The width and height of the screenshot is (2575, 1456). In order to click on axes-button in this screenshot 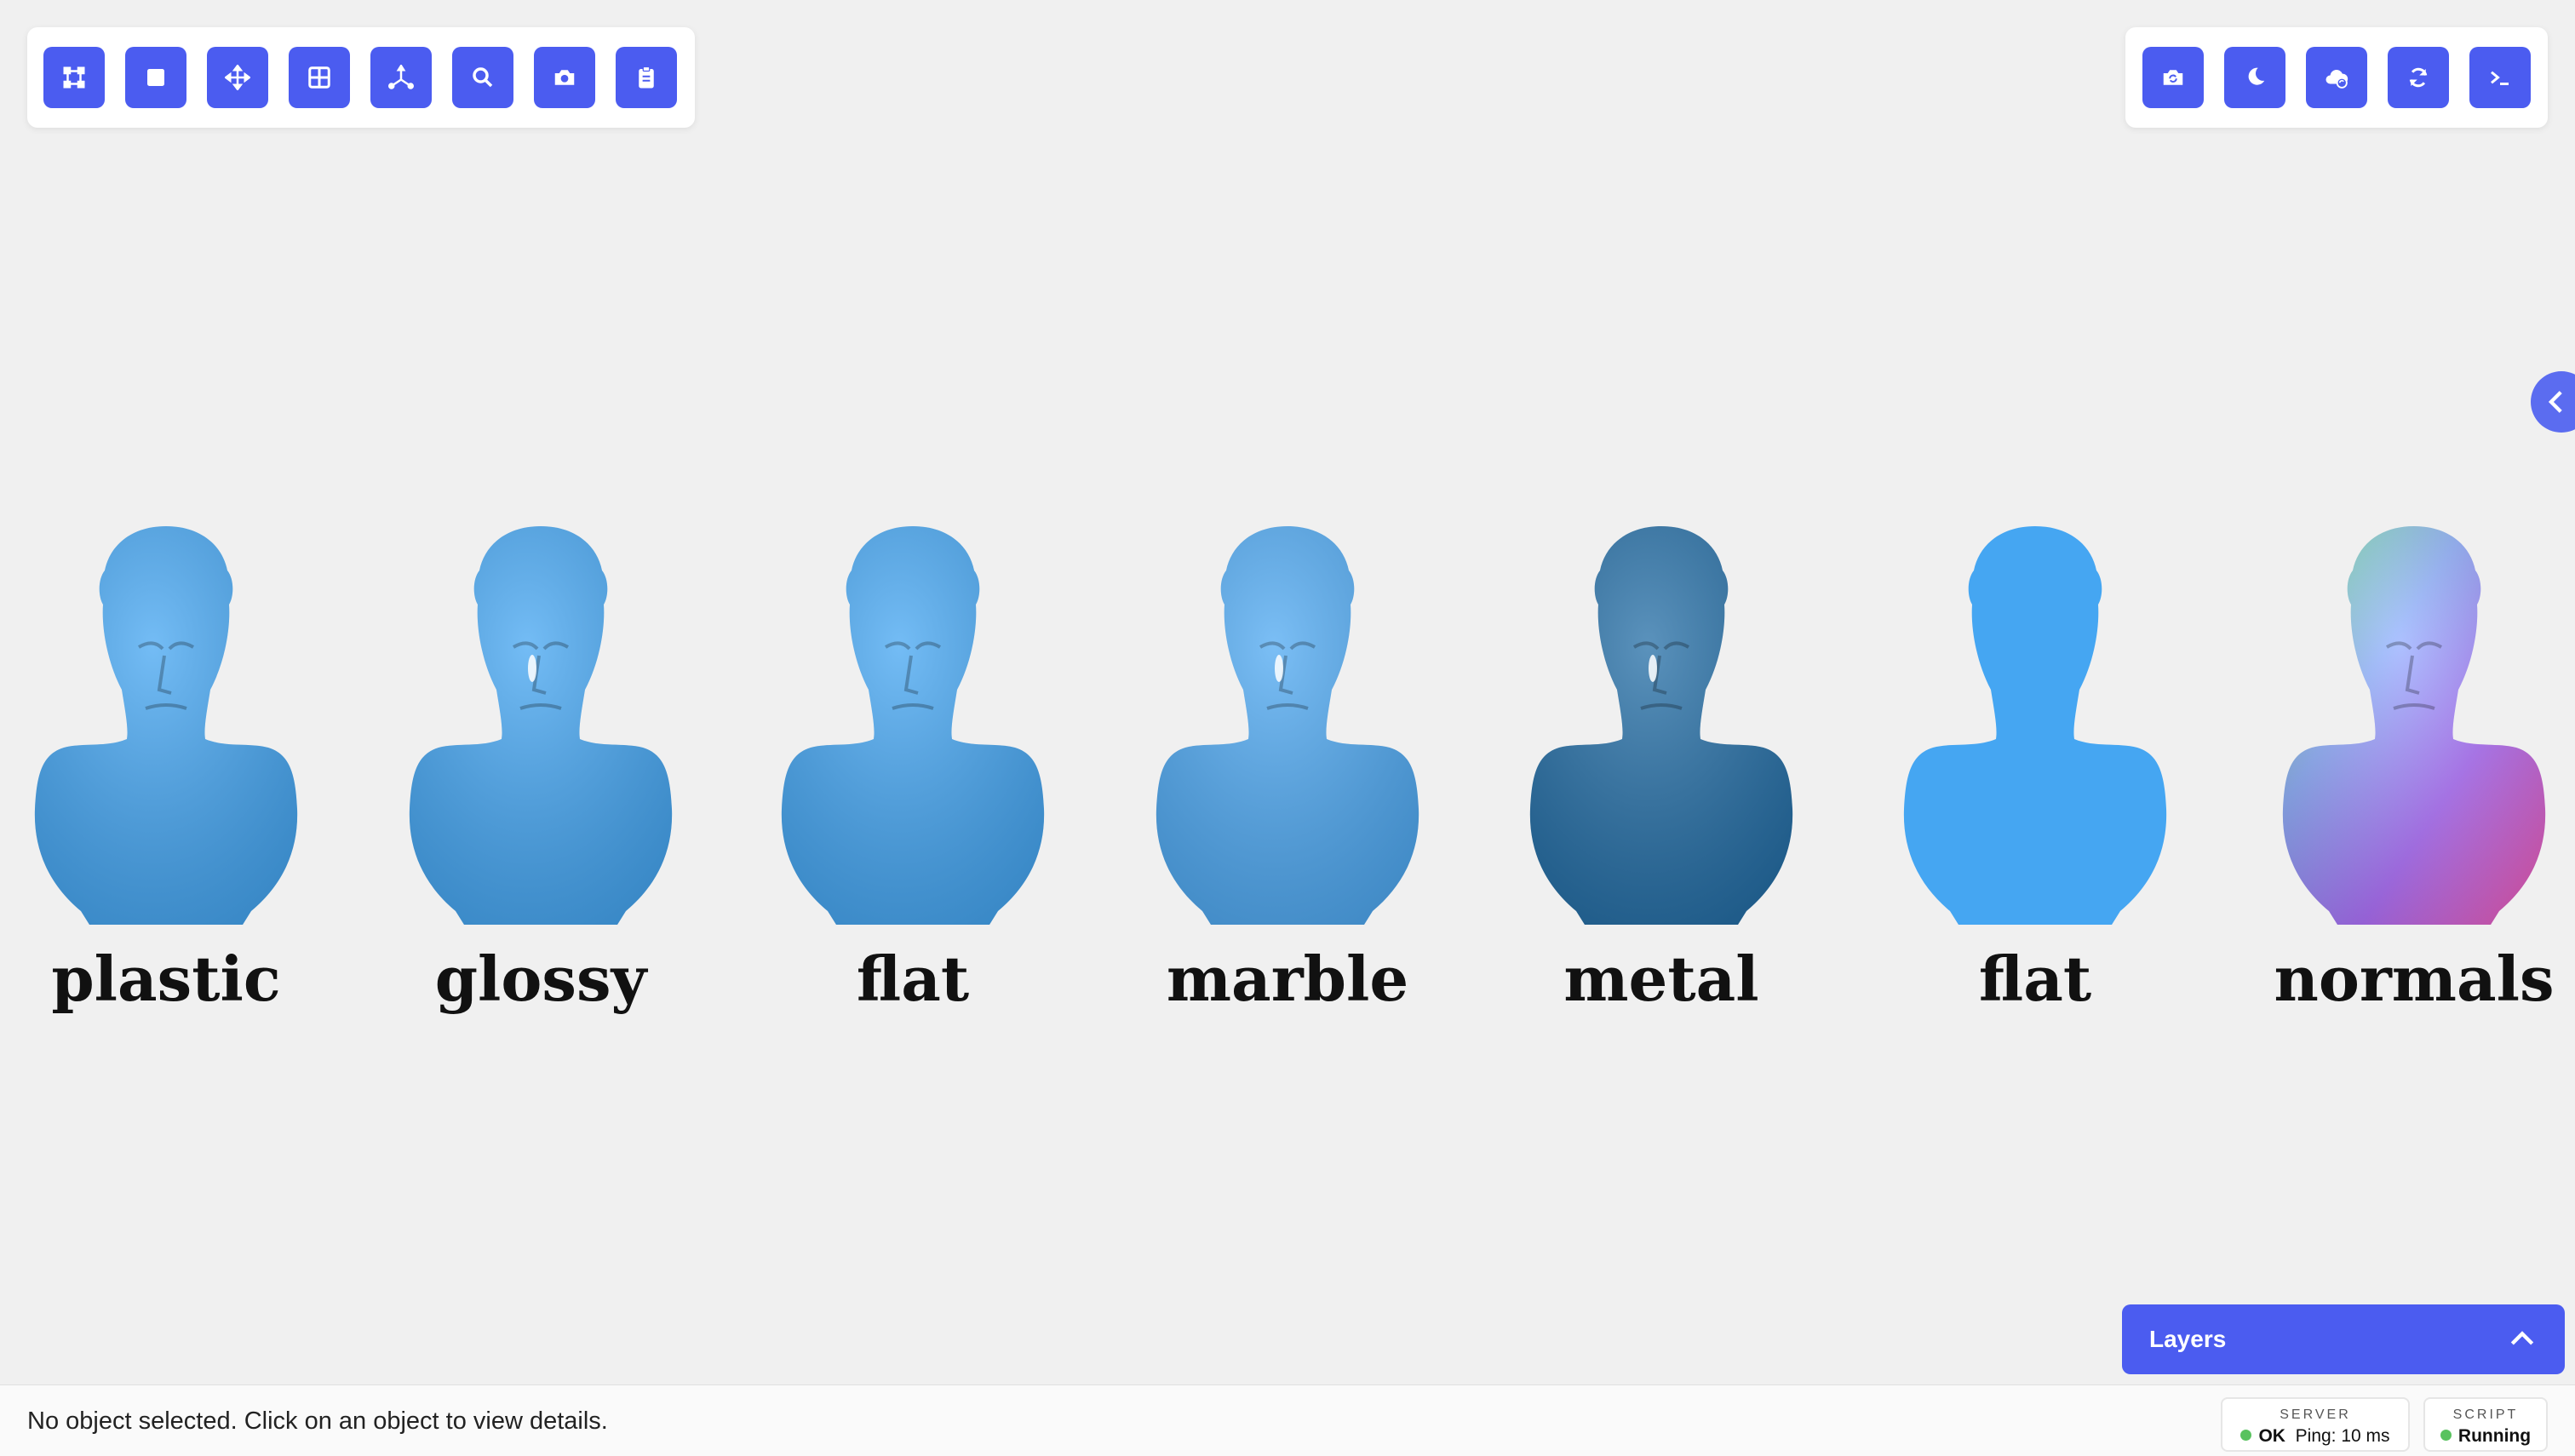, I will do `click(401, 78)`.